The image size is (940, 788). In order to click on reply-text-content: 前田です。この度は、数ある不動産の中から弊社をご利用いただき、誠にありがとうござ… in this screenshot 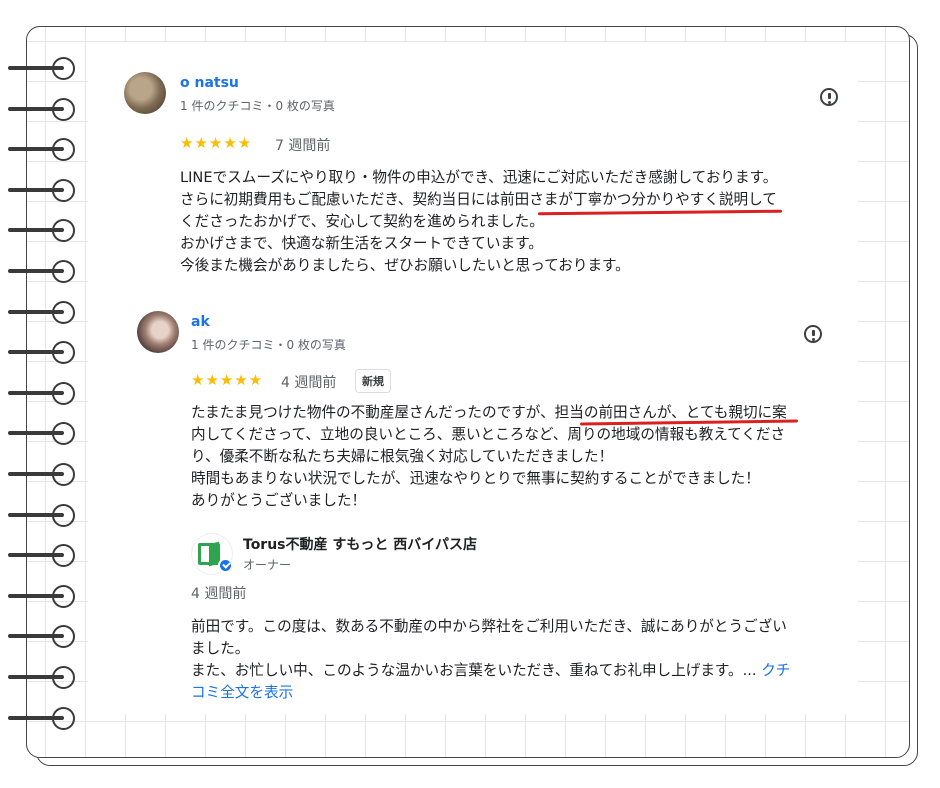, I will do `click(489, 648)`.